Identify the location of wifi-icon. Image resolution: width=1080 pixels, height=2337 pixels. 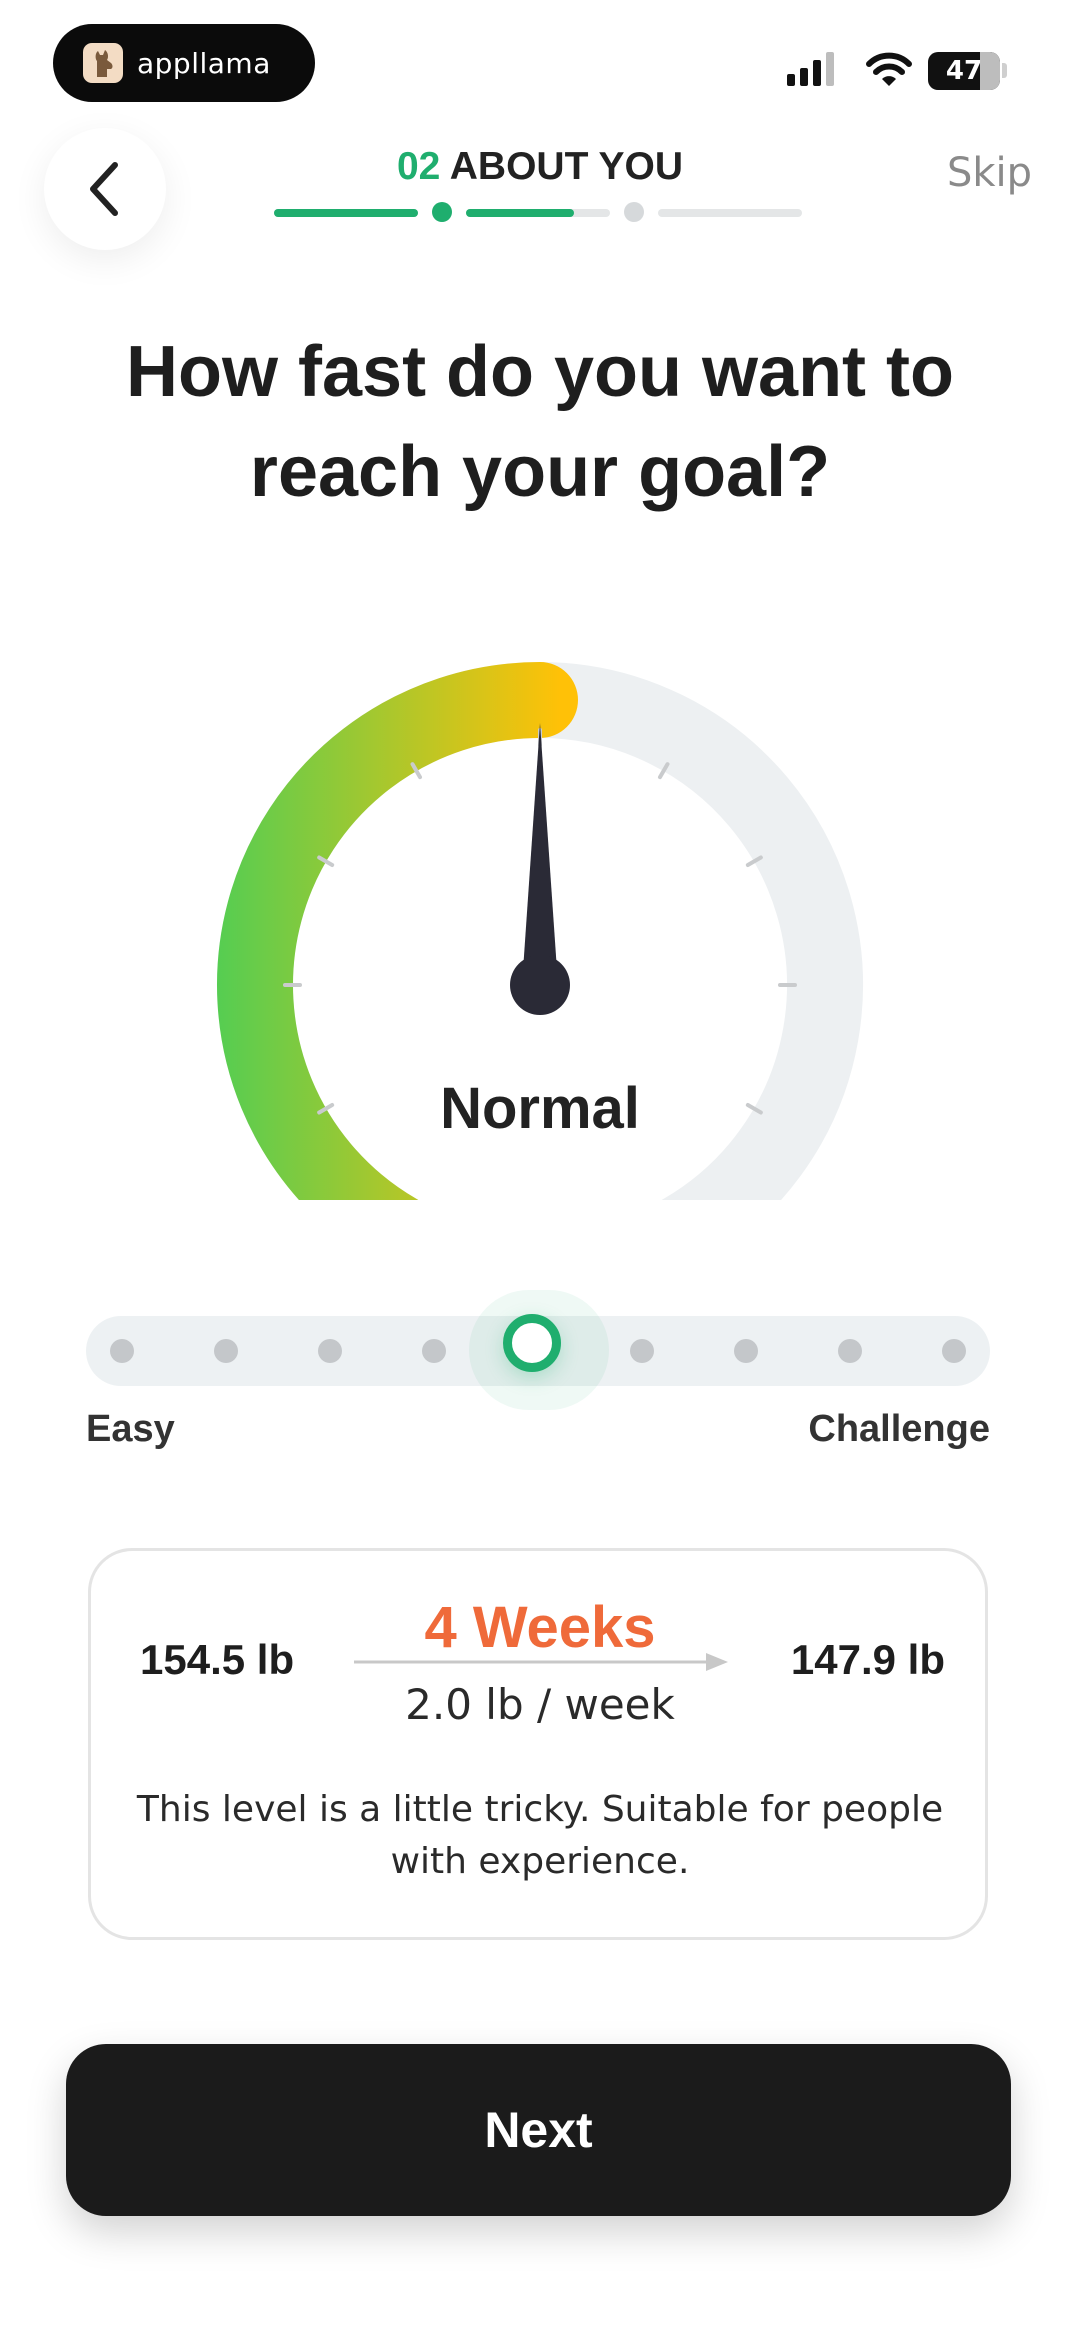
(889, 69).